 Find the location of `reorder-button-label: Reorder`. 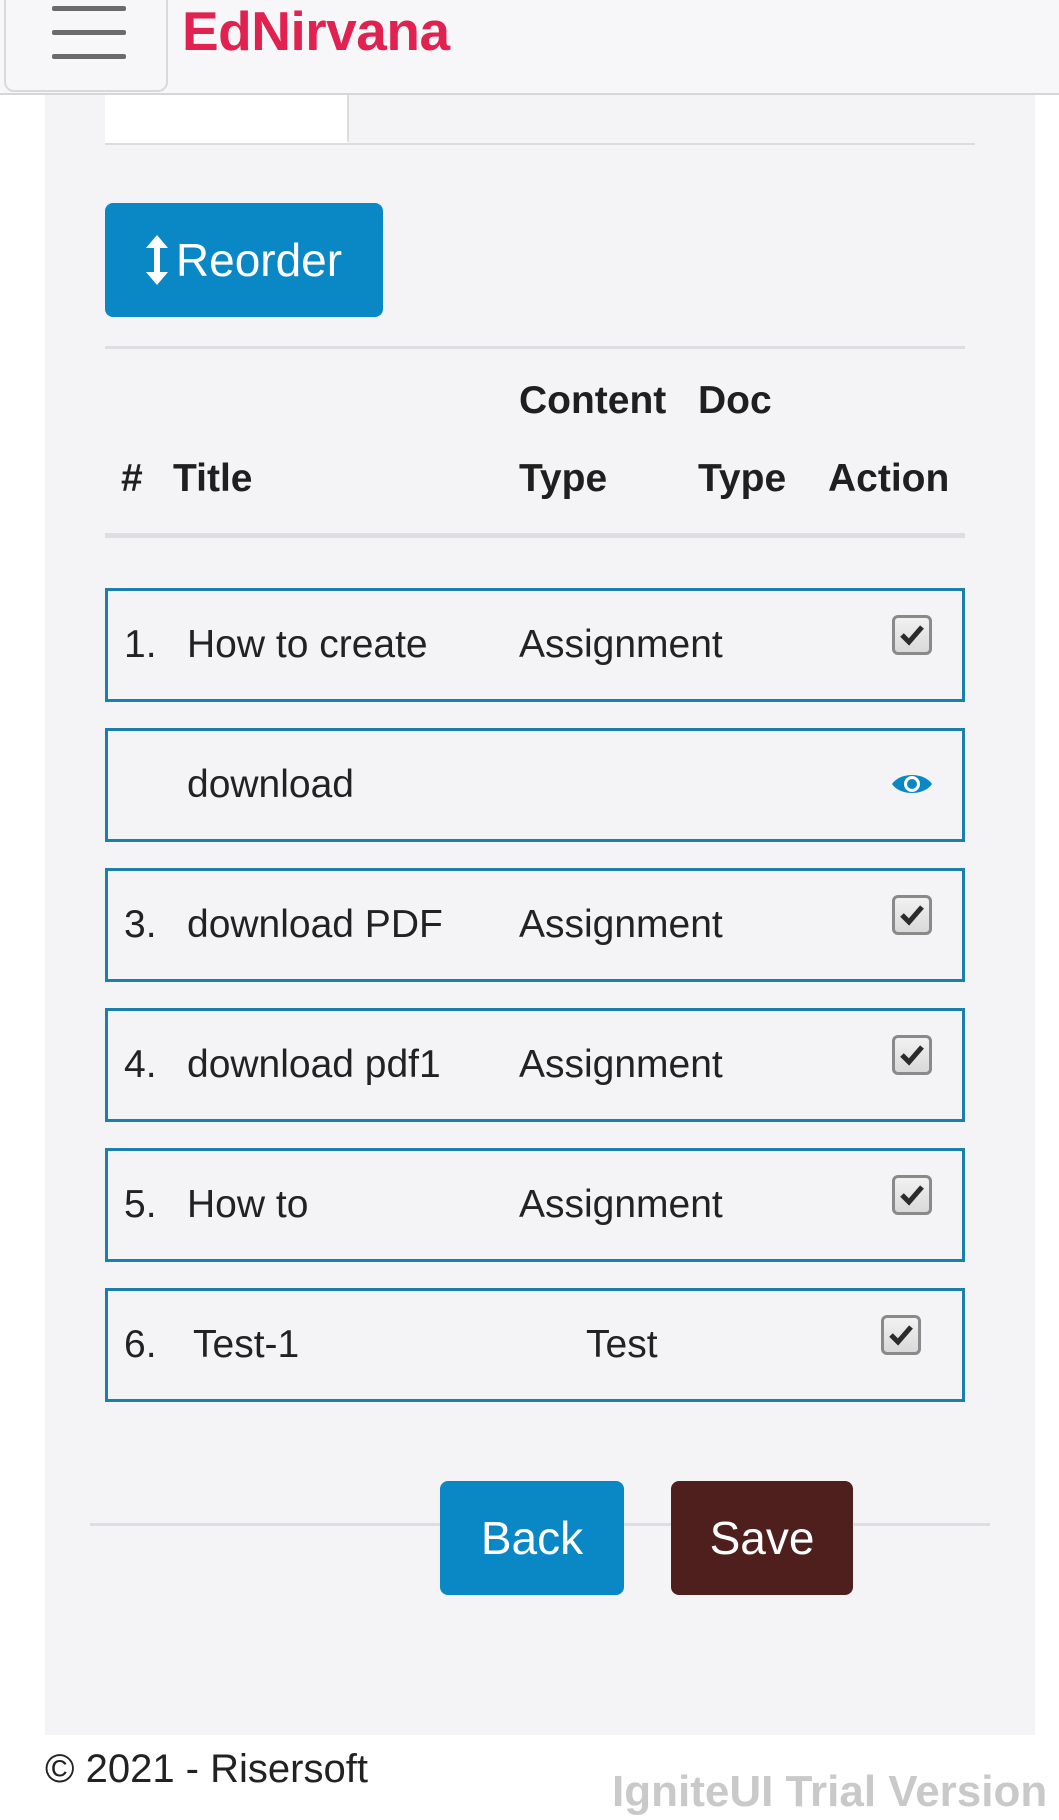

reorder-button-label: Reorder is located at coordinates (259, 260).